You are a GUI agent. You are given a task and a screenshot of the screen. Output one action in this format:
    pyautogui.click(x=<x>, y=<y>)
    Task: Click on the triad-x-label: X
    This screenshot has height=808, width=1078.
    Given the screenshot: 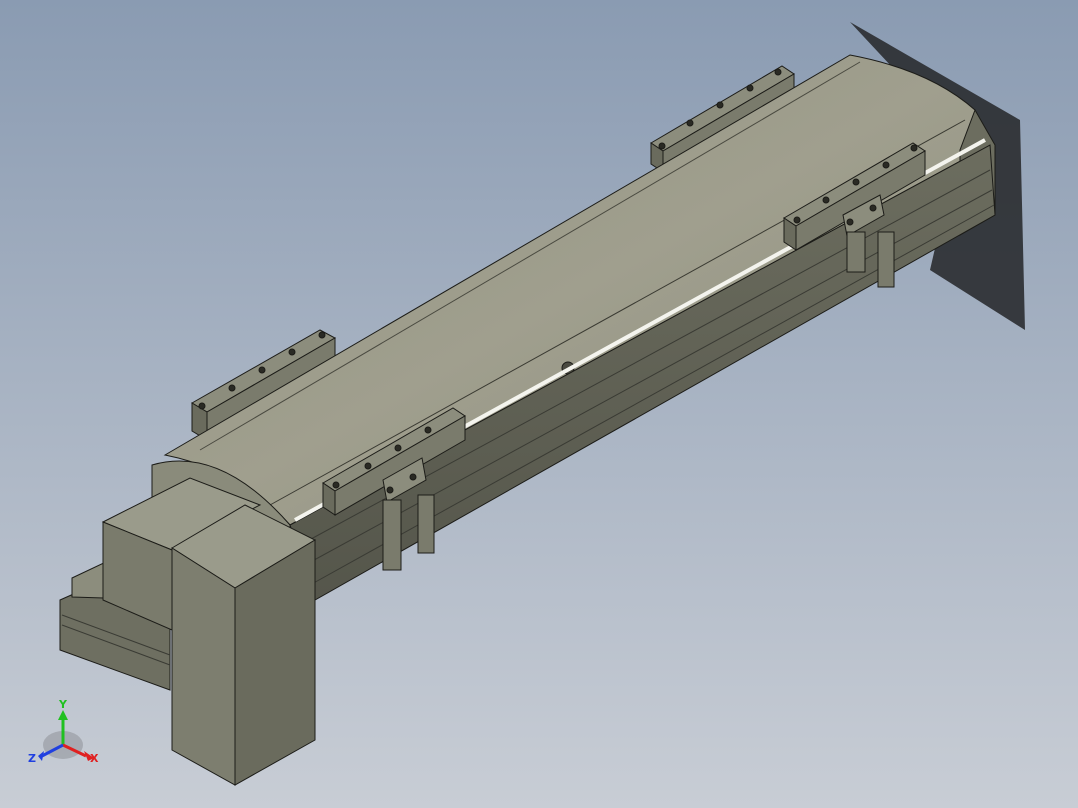 What is the action you would take?
    pyautogui.click(x=94, y=758)
    